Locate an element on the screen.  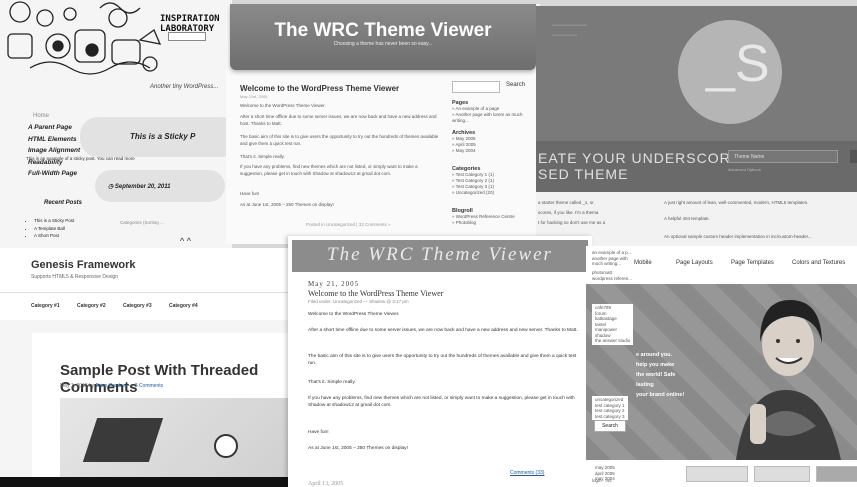
author-link: Brian Gardner is located at coordinates (111, 386).